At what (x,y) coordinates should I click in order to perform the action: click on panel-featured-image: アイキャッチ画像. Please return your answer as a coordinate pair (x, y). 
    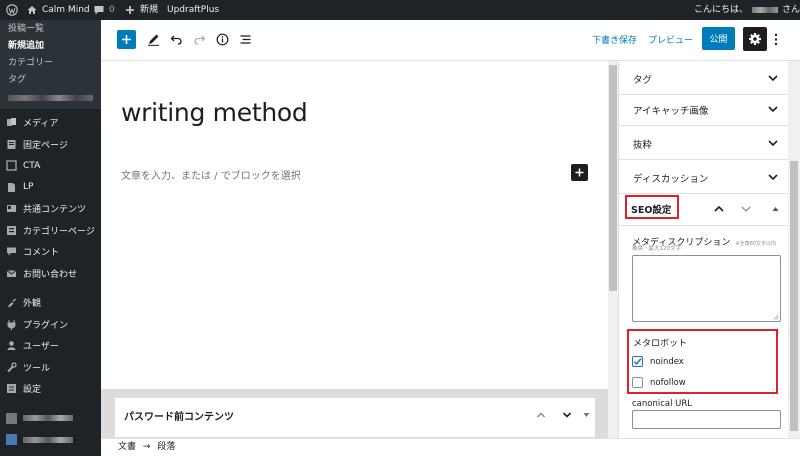
    Looking at the image, I should click on (703, 109).